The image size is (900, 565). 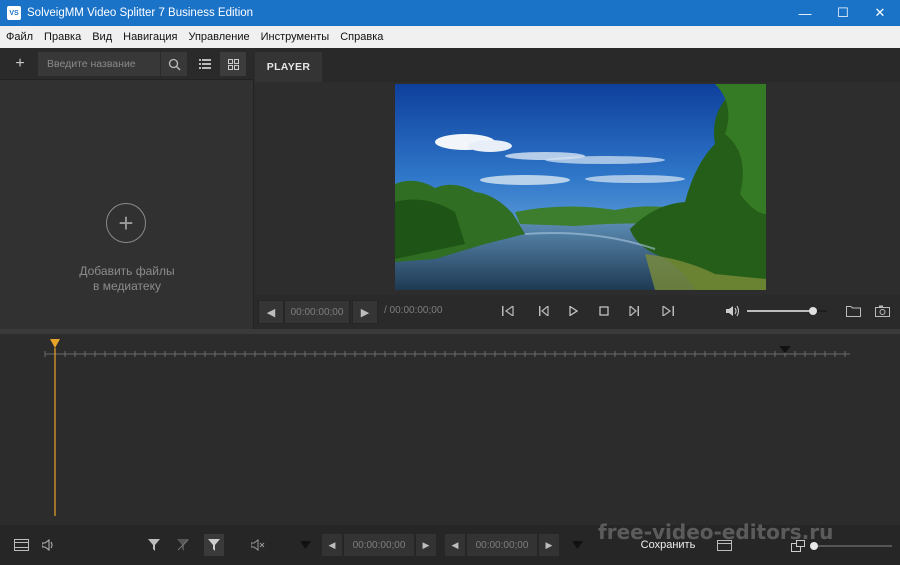 I want to click on add-files-button: +, so click(x=126, y=223).